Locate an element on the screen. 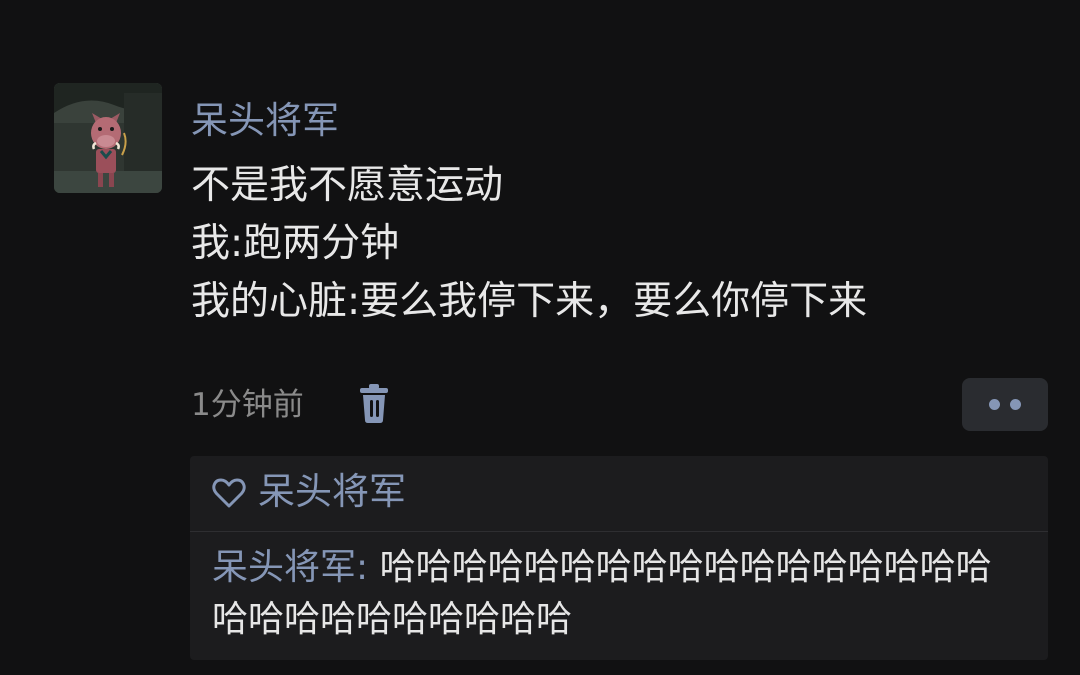 Image resolution: width=1080 pixels, height=675 pixels. avatar is located at coordinates (108, 138).